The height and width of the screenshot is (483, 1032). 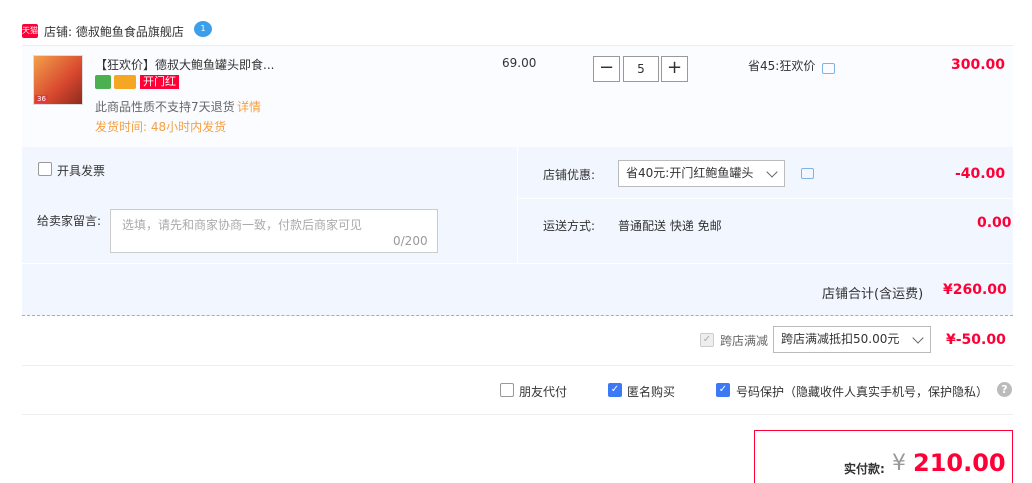 I want to click on shop-discount-amount: -40.00, so click(x=980, y=174).